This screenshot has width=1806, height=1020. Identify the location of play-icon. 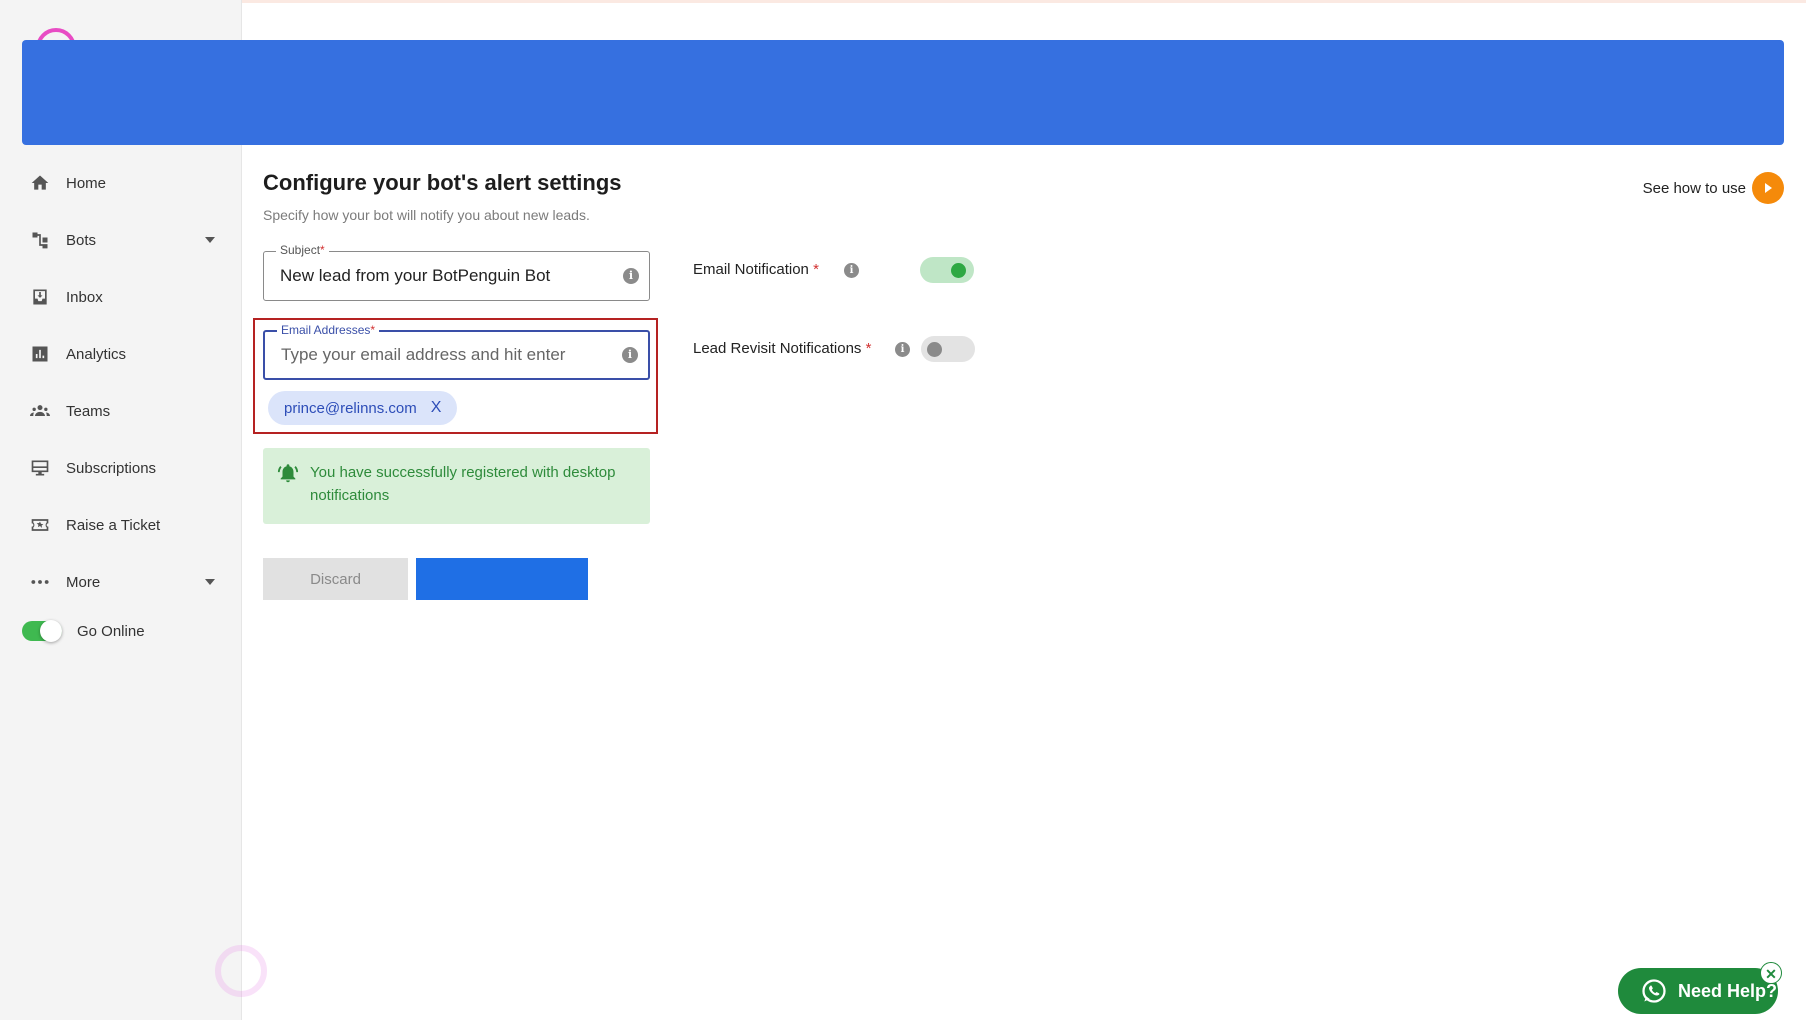
(1768, 188).